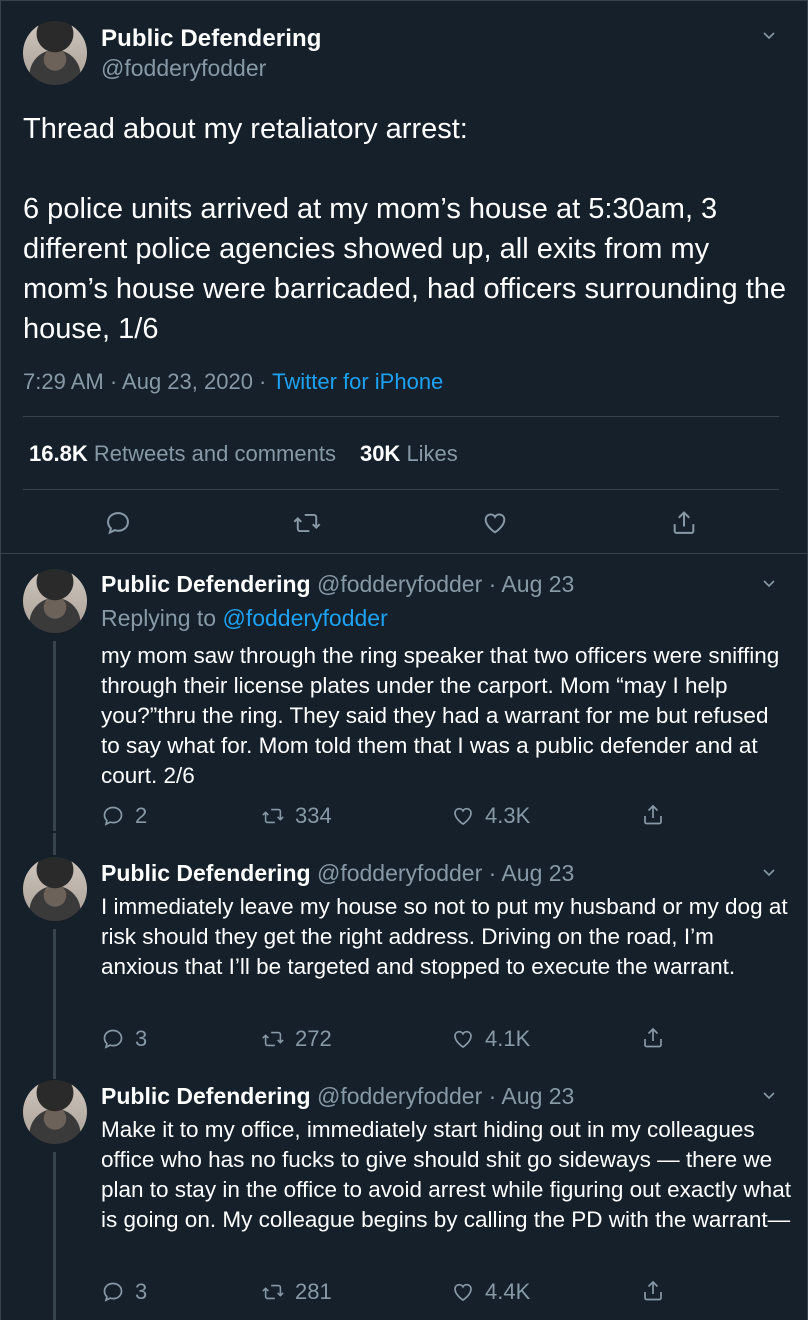 The height and width of the screenshot is (1320, 808). I want to click on tweet-source-link: Twitter for iPhone, so click(357, 381).